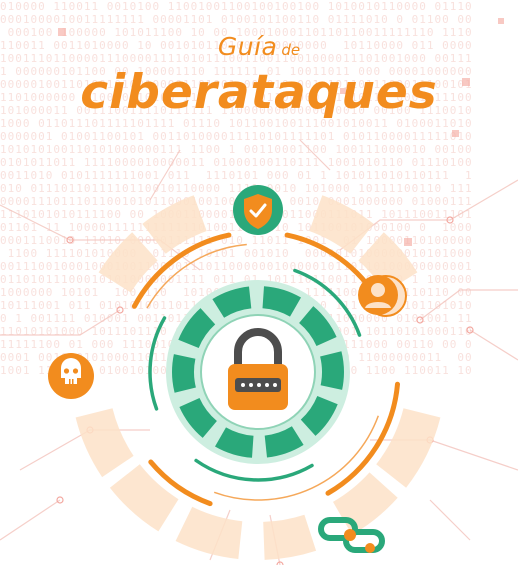 Image resolution: width=518 pixels, height=565 pixels. I want to click on title-guia: Guía, so click(247, 46).